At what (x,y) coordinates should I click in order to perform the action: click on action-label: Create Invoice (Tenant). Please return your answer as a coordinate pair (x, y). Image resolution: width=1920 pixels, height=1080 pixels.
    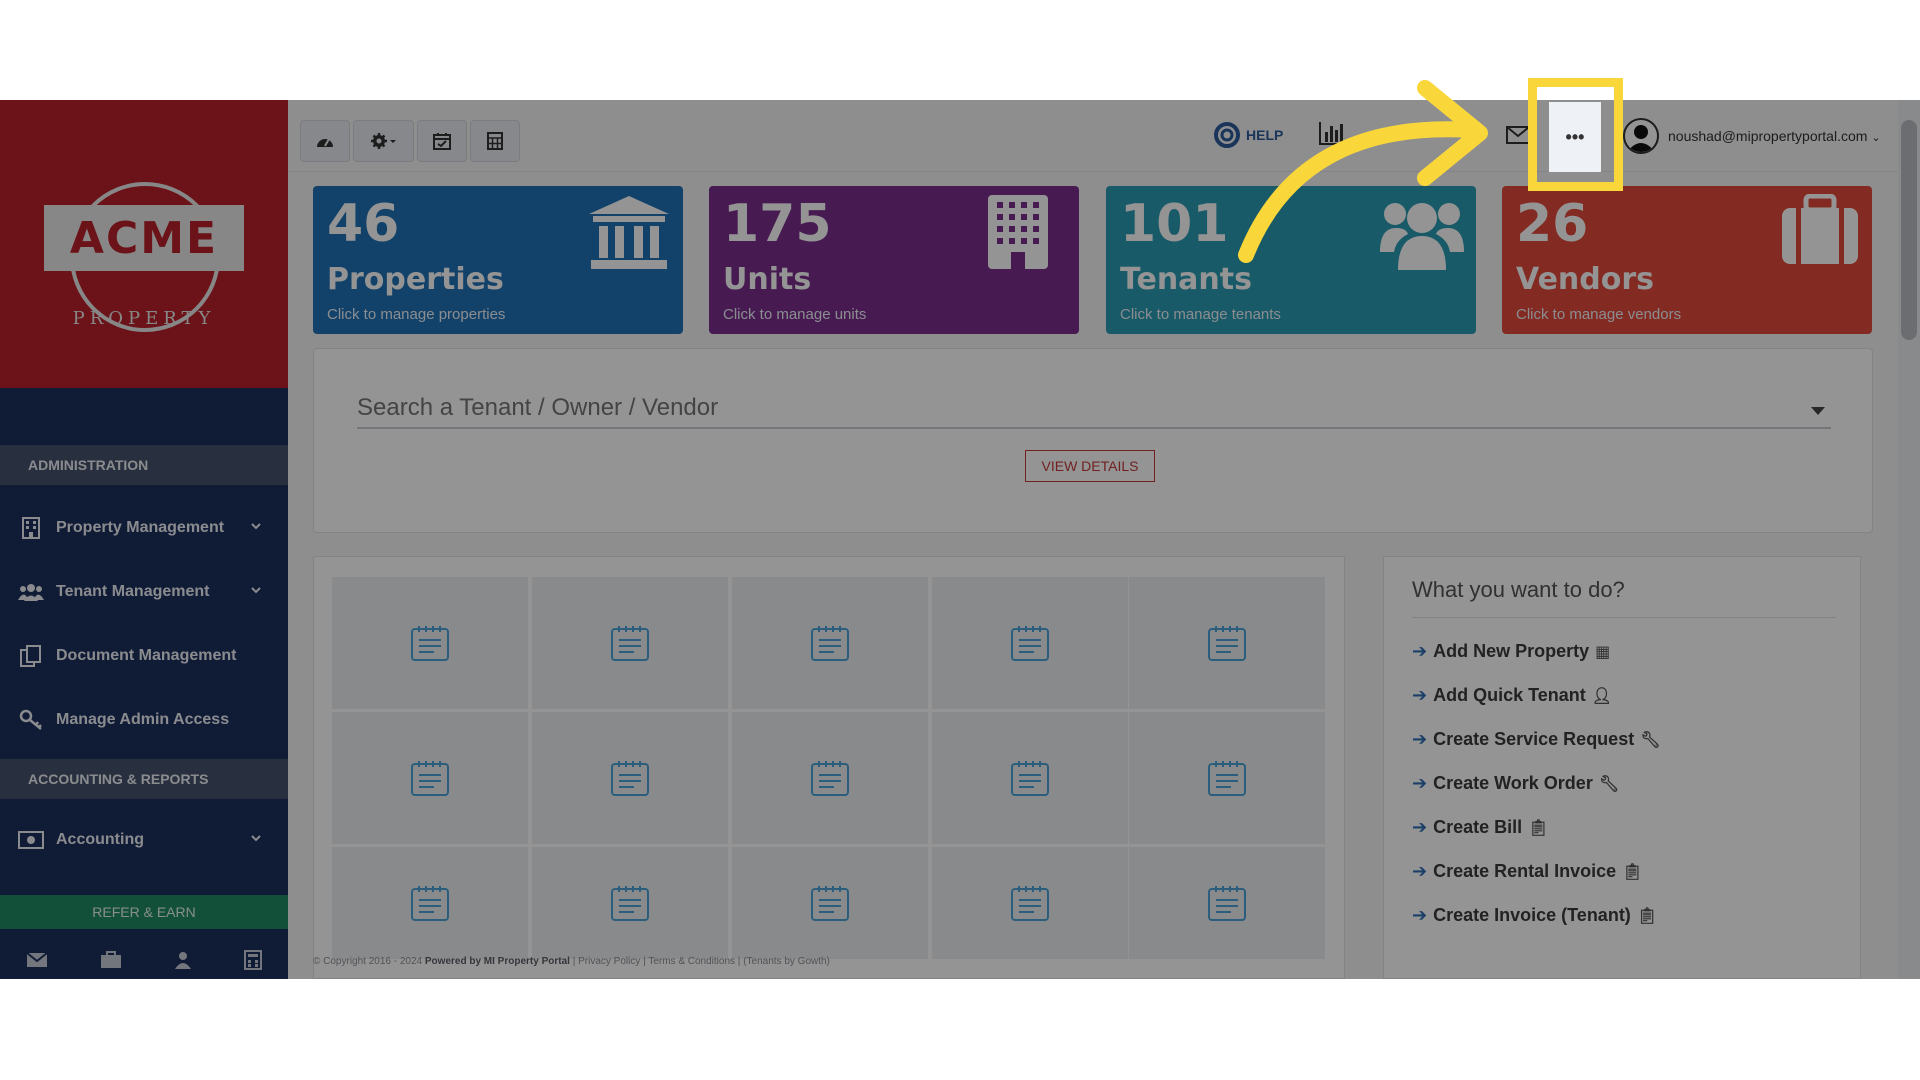
    Looking at the image, I should click on (1532, 915).